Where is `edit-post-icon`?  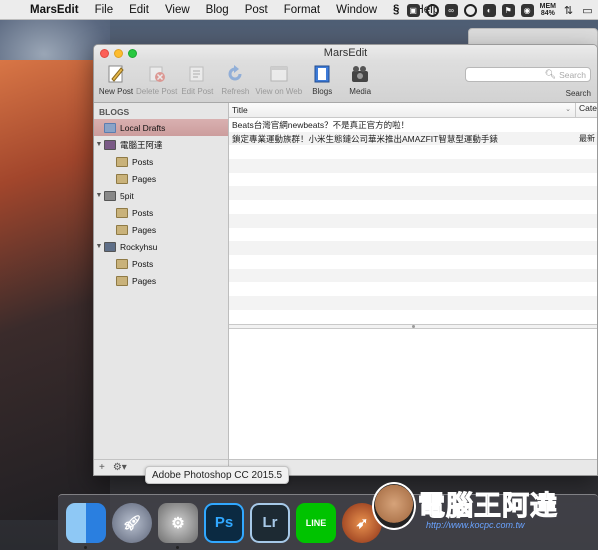 edit-post-icon is located at coordinates (197, 74).